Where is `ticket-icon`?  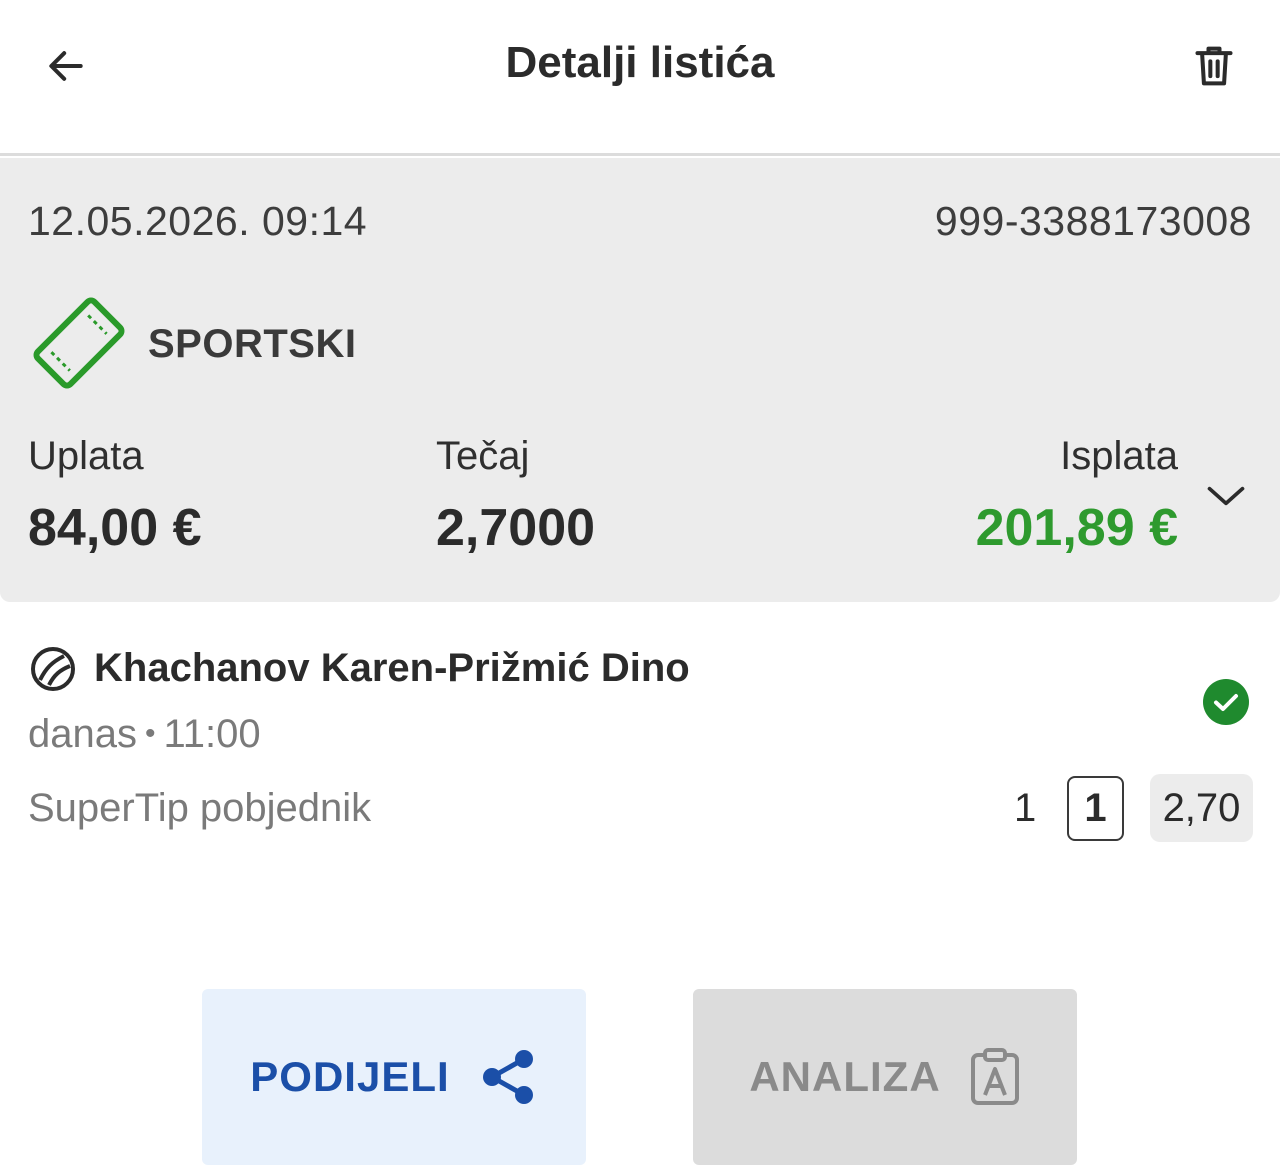 ticket-icon is located at coordinates (79, 343).